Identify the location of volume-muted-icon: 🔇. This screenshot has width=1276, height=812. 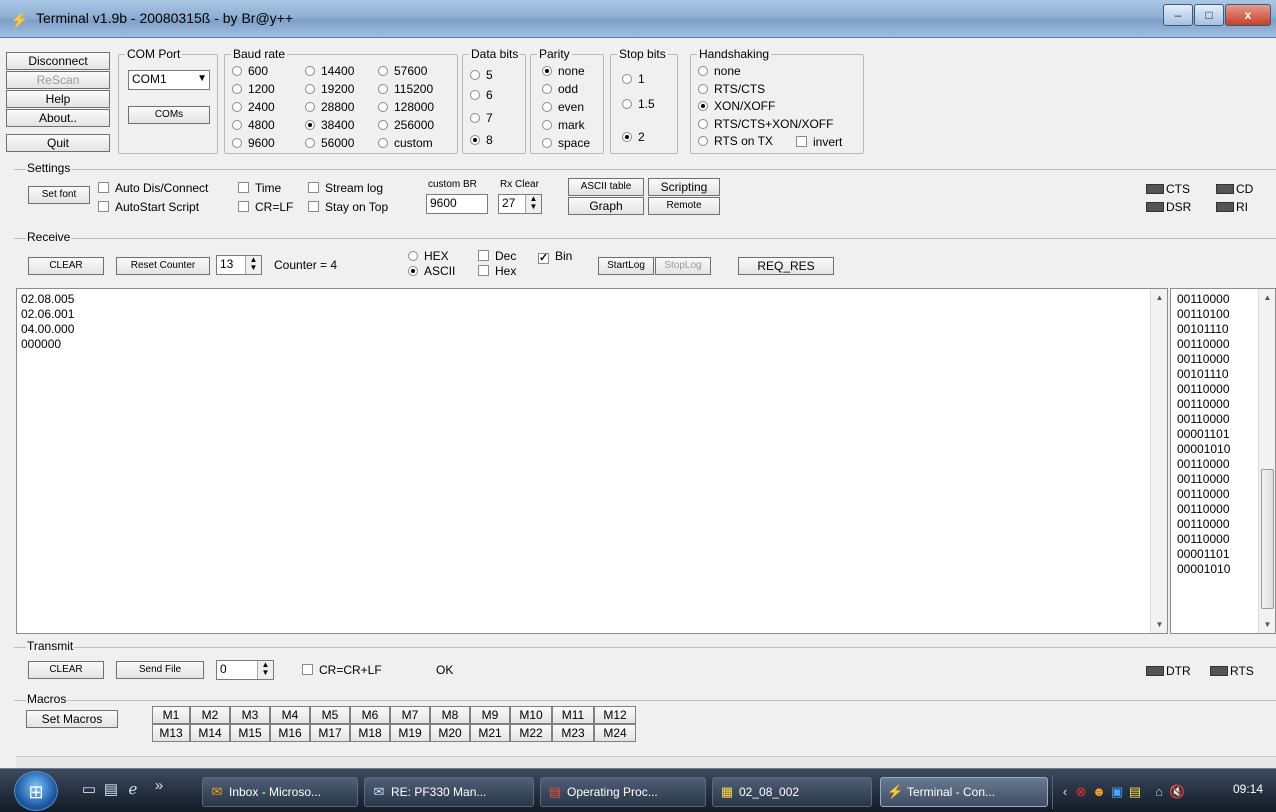
(1177, 792).